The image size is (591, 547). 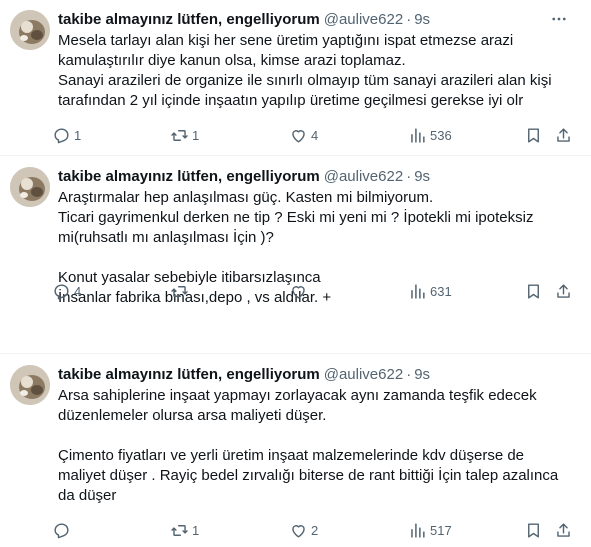 I want to click on action-bar: 1 1 4 536, so click(x=314, y=135).